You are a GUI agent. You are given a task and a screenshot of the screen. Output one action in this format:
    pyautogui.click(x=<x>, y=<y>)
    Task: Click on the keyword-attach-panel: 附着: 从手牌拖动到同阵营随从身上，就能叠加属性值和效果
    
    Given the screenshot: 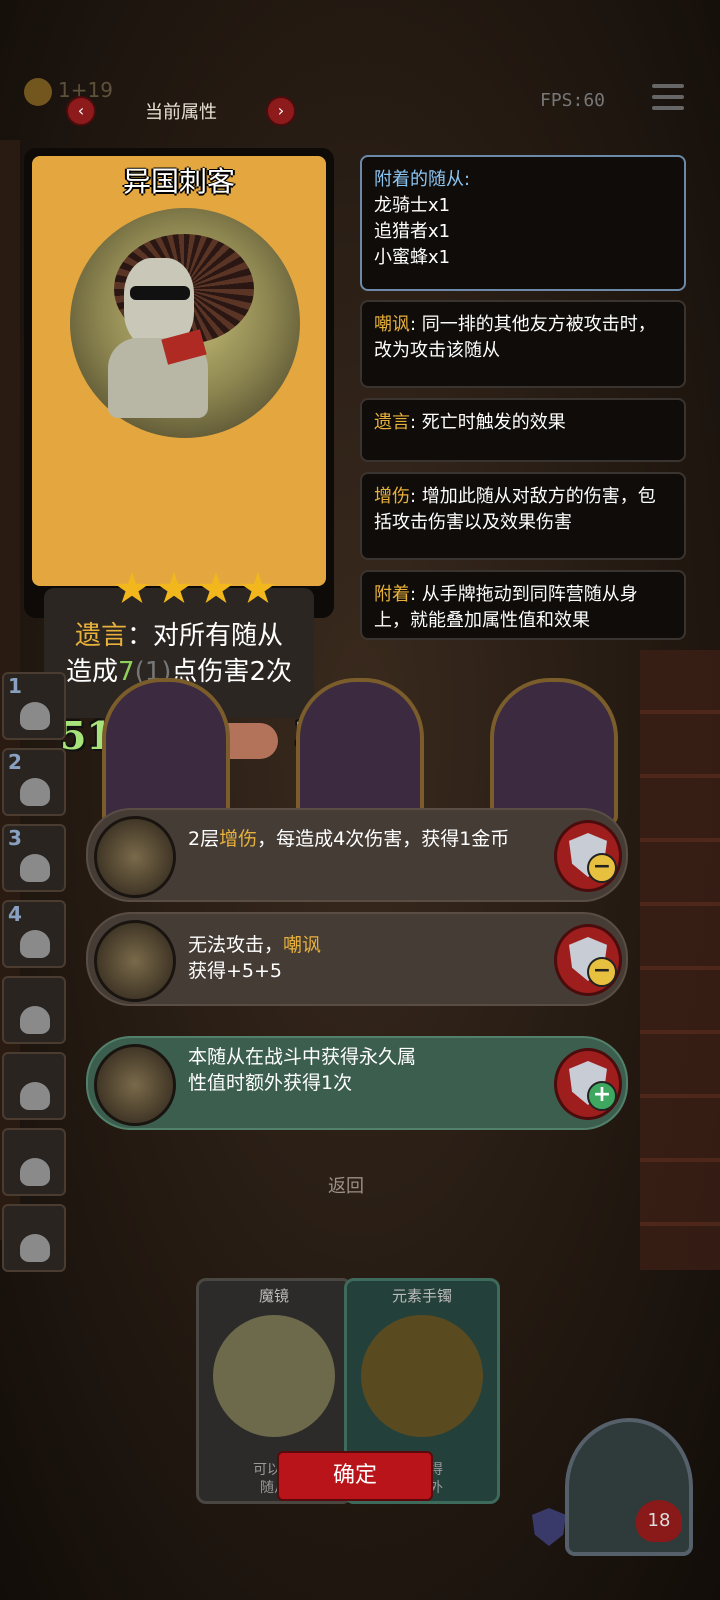 What is the action you would take?
    pyautogui.click(x=523, y=605)
    